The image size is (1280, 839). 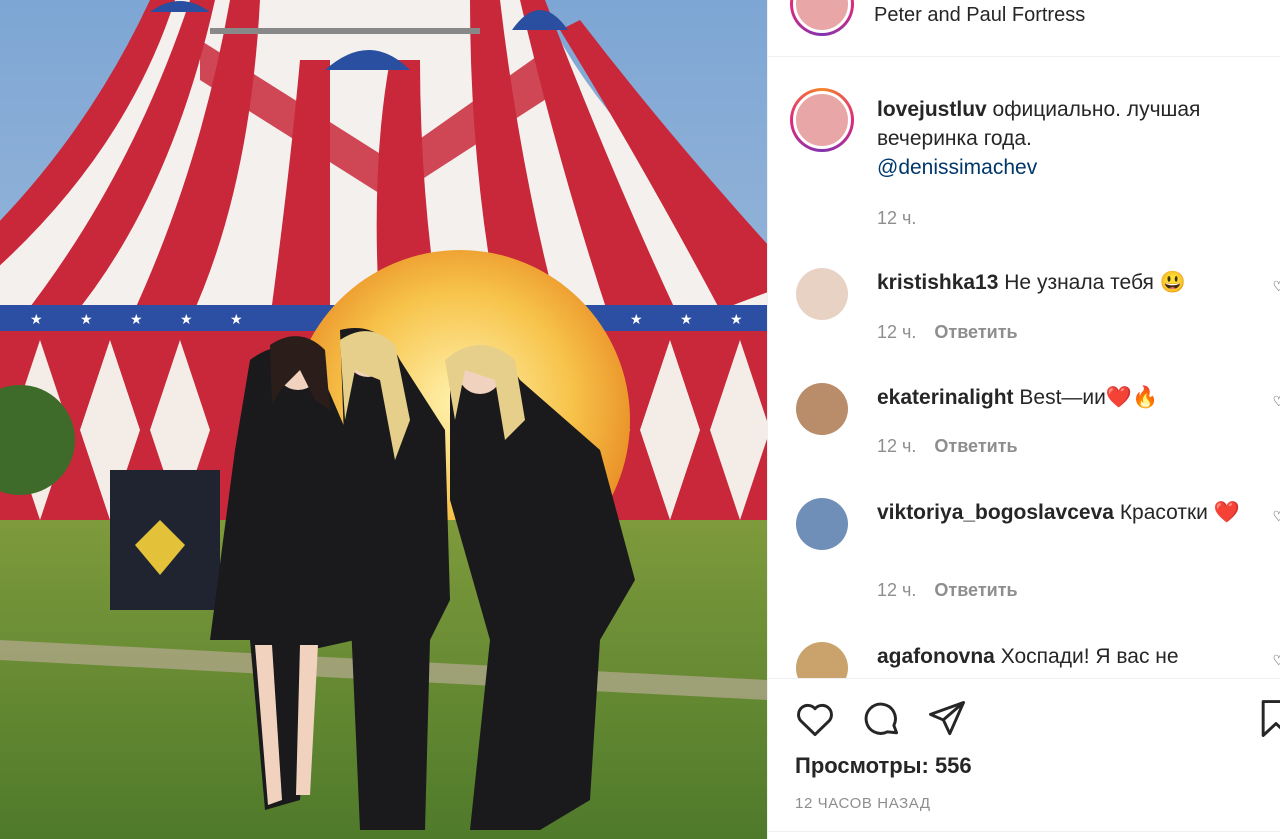 I want to click on post-actions: Просмотры: 556 12 ЧАСОВ НАЗАД, so click(x=1024, y=758).